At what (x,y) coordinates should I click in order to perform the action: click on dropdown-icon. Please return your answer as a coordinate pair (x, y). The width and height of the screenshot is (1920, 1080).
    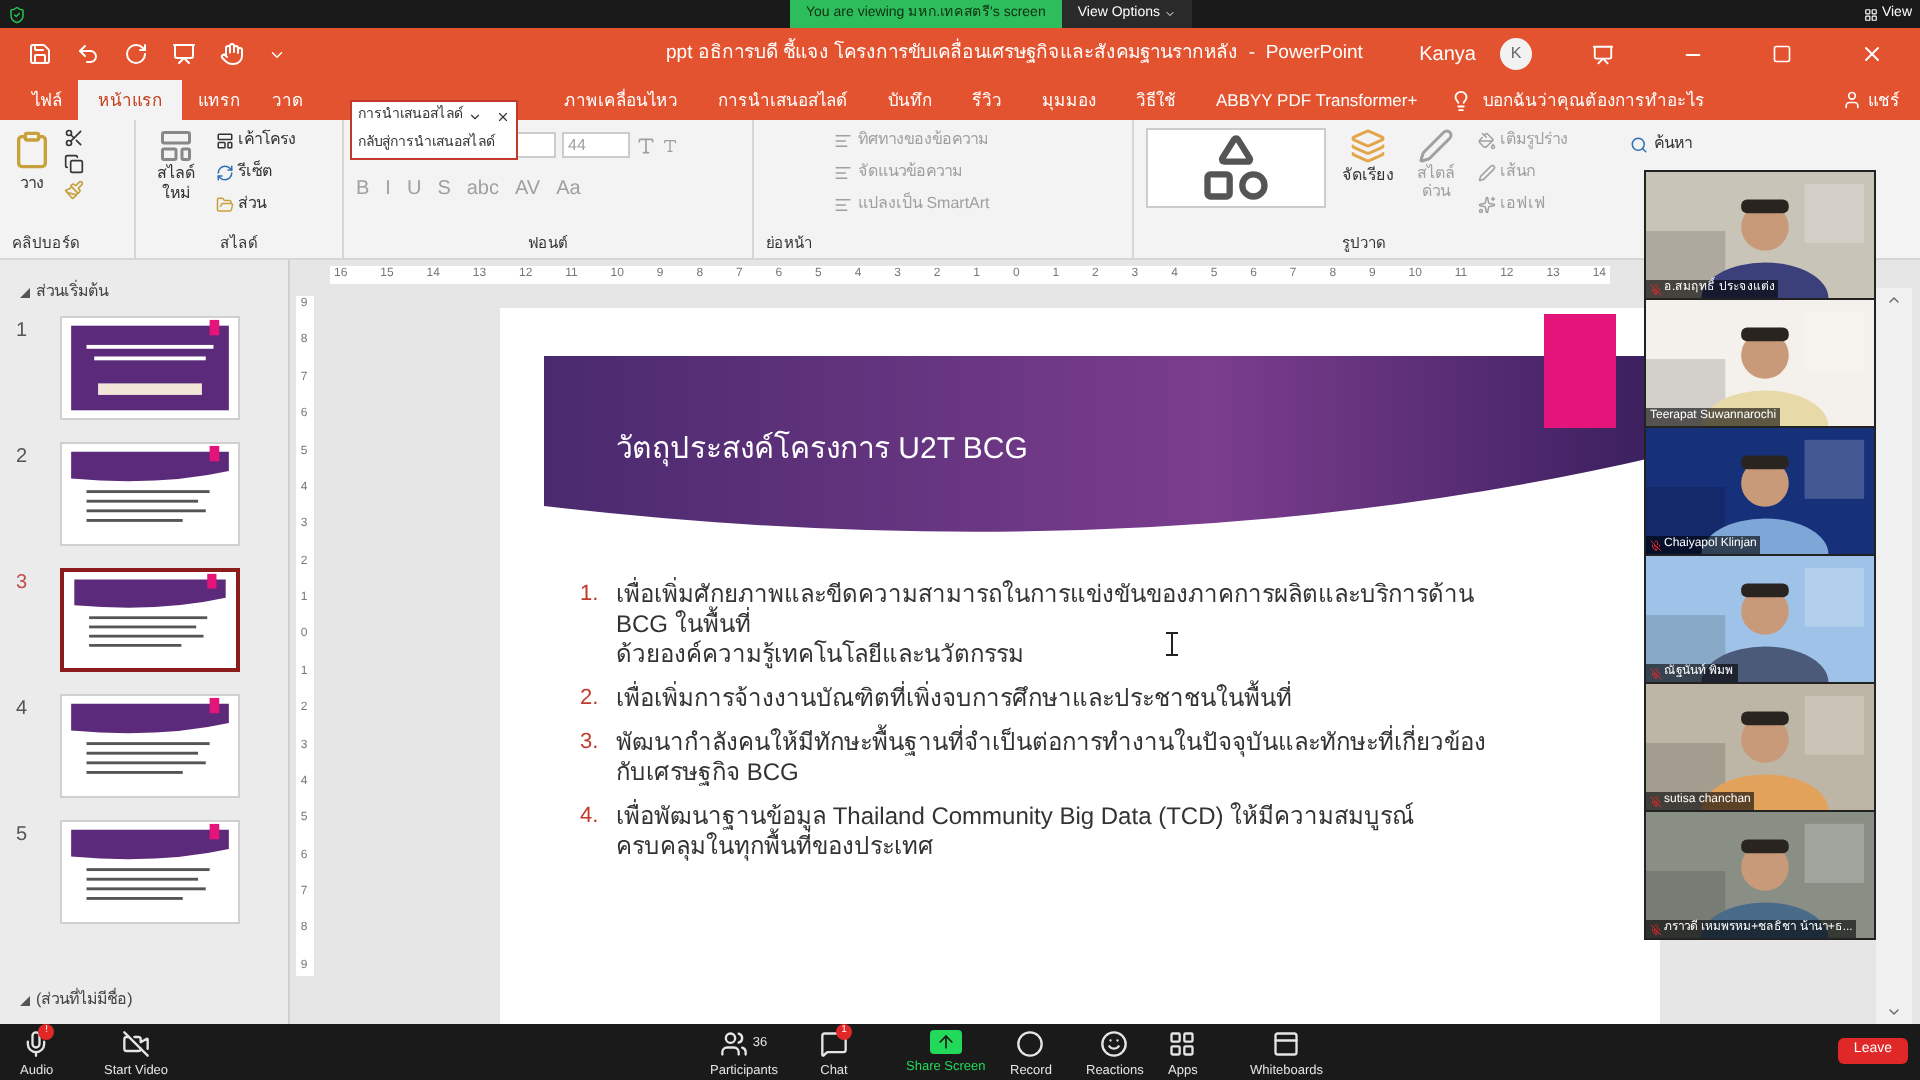
    Looking at the image, I should click on (475, 116).